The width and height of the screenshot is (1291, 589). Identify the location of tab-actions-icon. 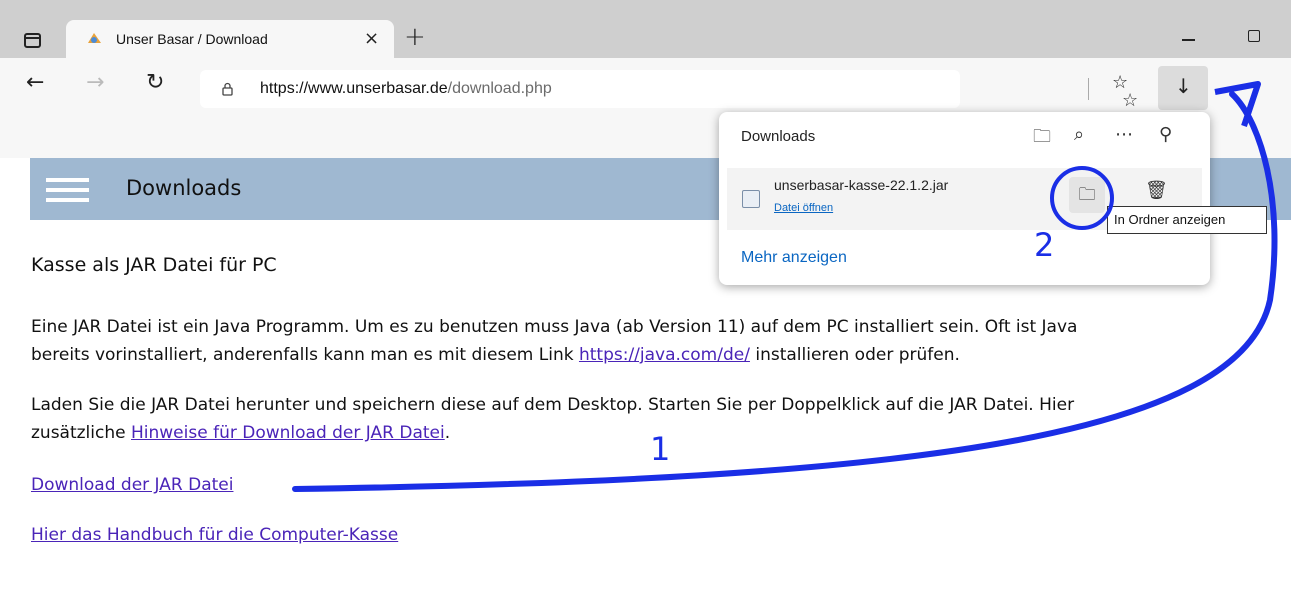
(32, 40).